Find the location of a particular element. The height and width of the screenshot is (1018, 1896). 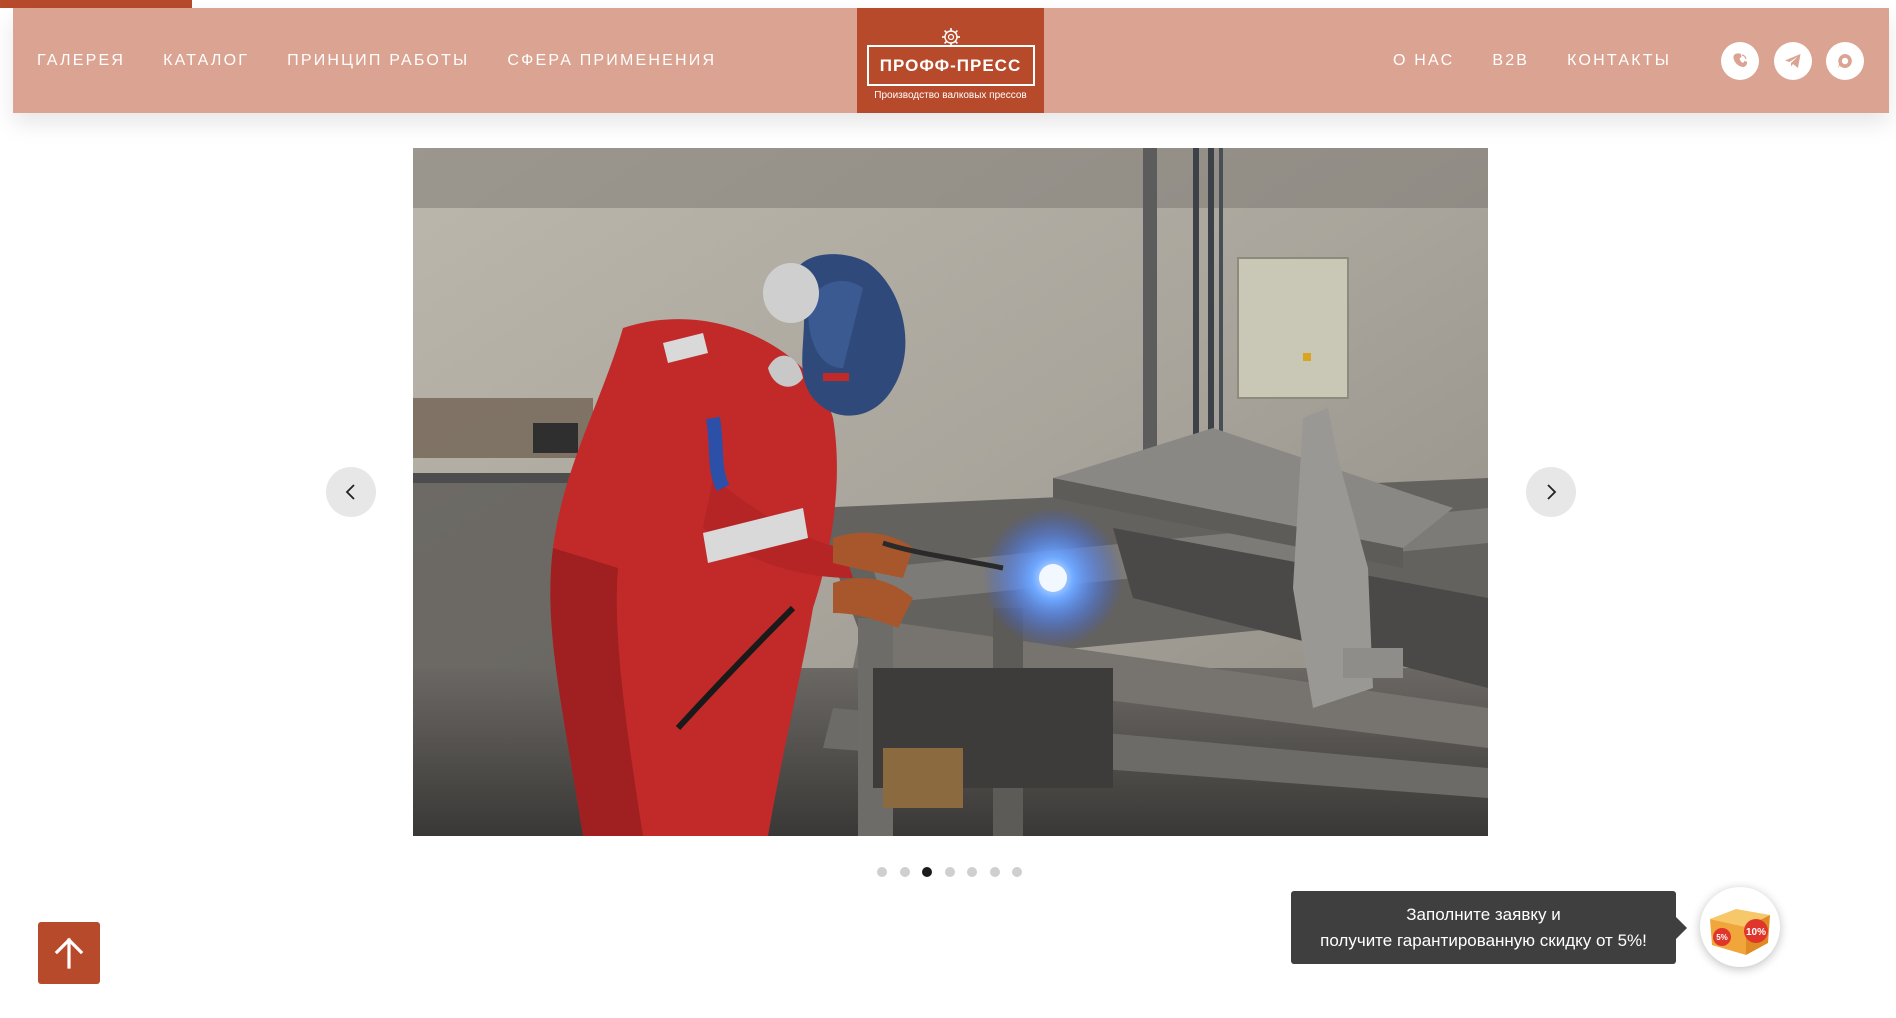

chevron-left-icon is located at coordinates (350, 492).